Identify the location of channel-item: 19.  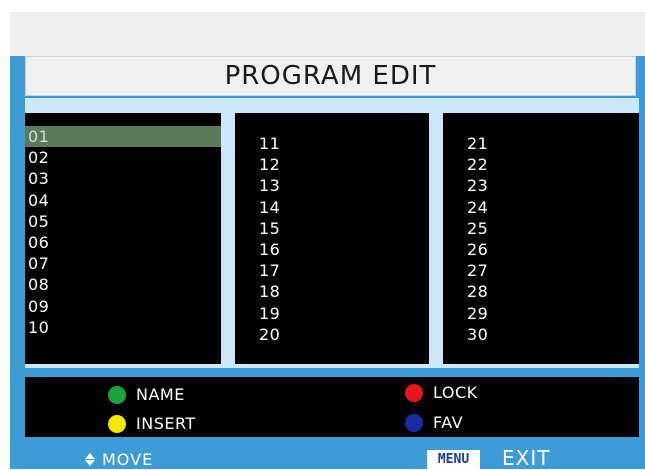
(332, 313).